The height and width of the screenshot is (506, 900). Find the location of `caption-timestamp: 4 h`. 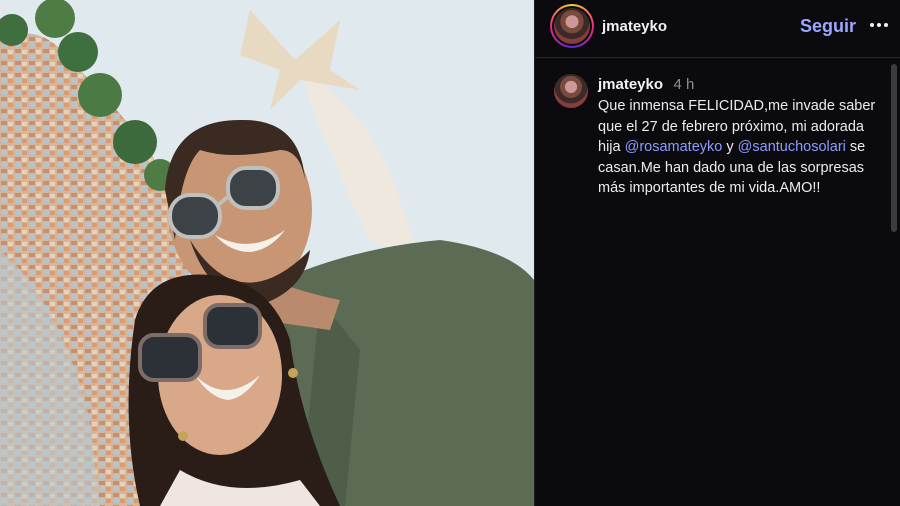

caption-timestamp: 4 h is located at coordinates (684, 84).